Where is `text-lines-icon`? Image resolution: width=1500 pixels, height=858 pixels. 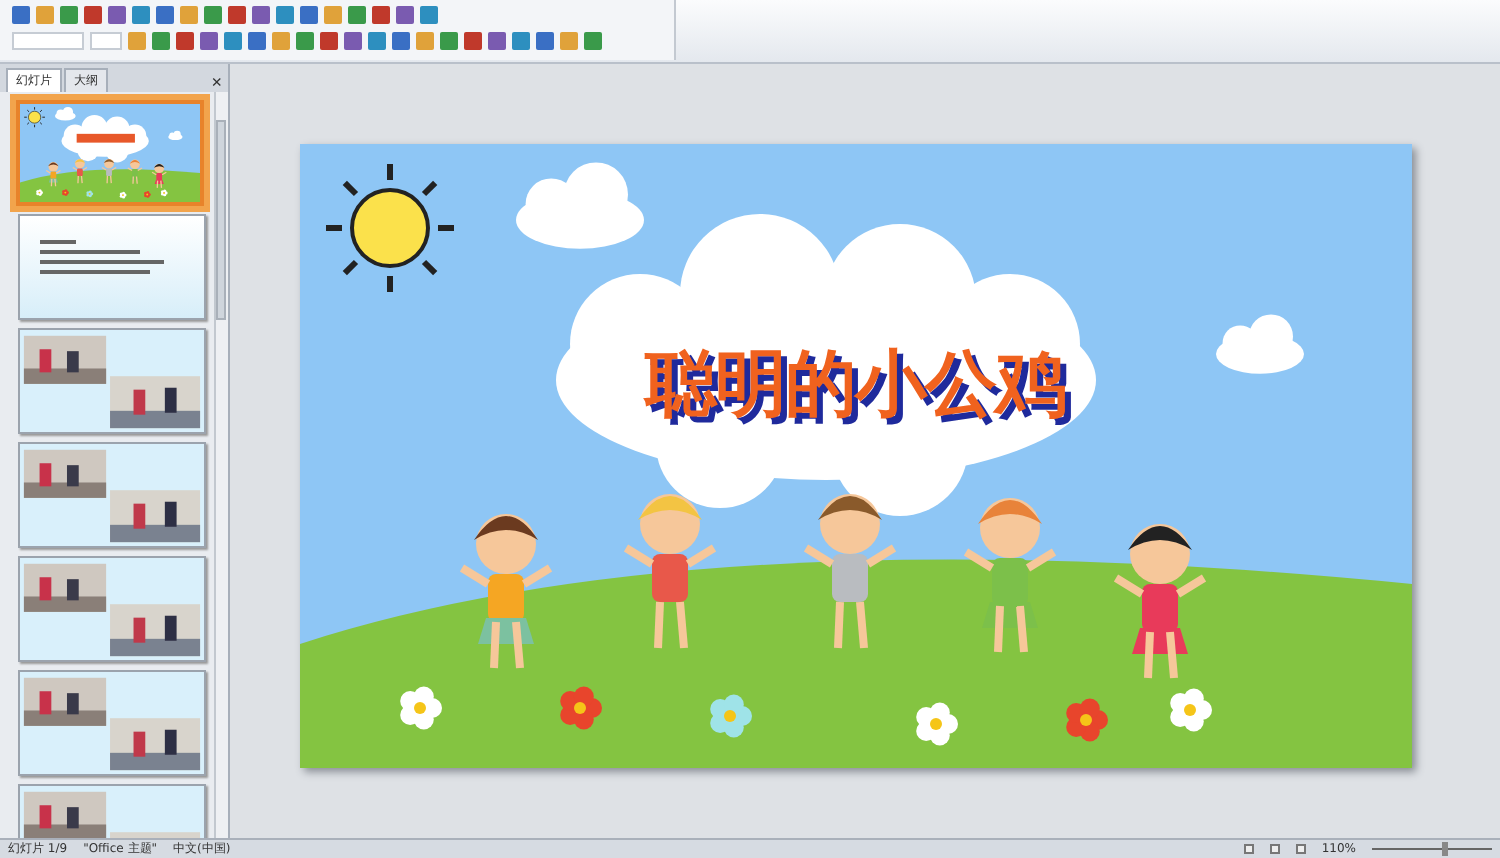 text-lines-icon is located at coordinates (112, 267).